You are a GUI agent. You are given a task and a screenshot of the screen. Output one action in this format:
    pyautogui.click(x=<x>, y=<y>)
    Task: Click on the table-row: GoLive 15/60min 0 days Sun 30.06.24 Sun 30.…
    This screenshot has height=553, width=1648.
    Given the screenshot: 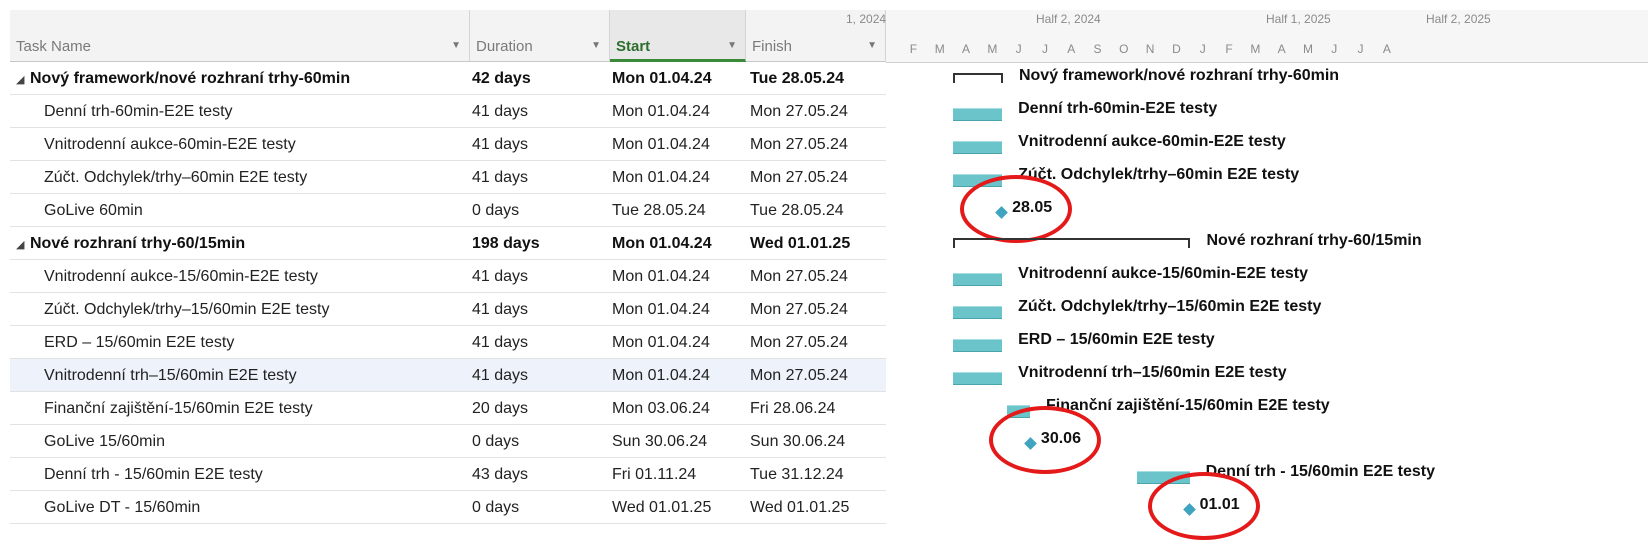 What is the action you would take?
    pyautogui.click(x=448, y=441)
    